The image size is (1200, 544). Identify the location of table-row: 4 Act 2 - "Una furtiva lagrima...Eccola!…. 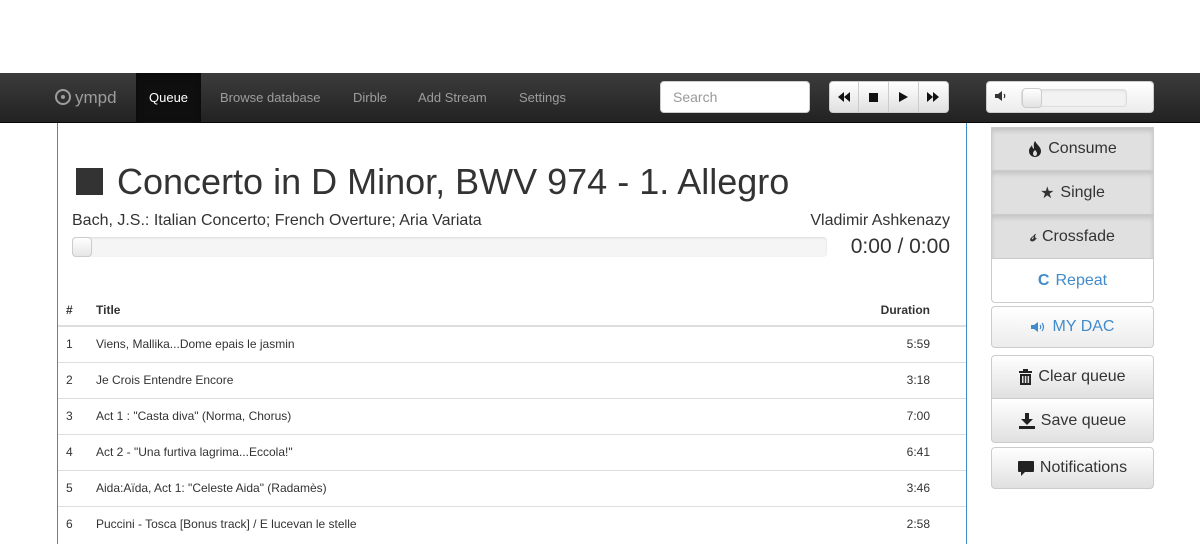
(512, 451).